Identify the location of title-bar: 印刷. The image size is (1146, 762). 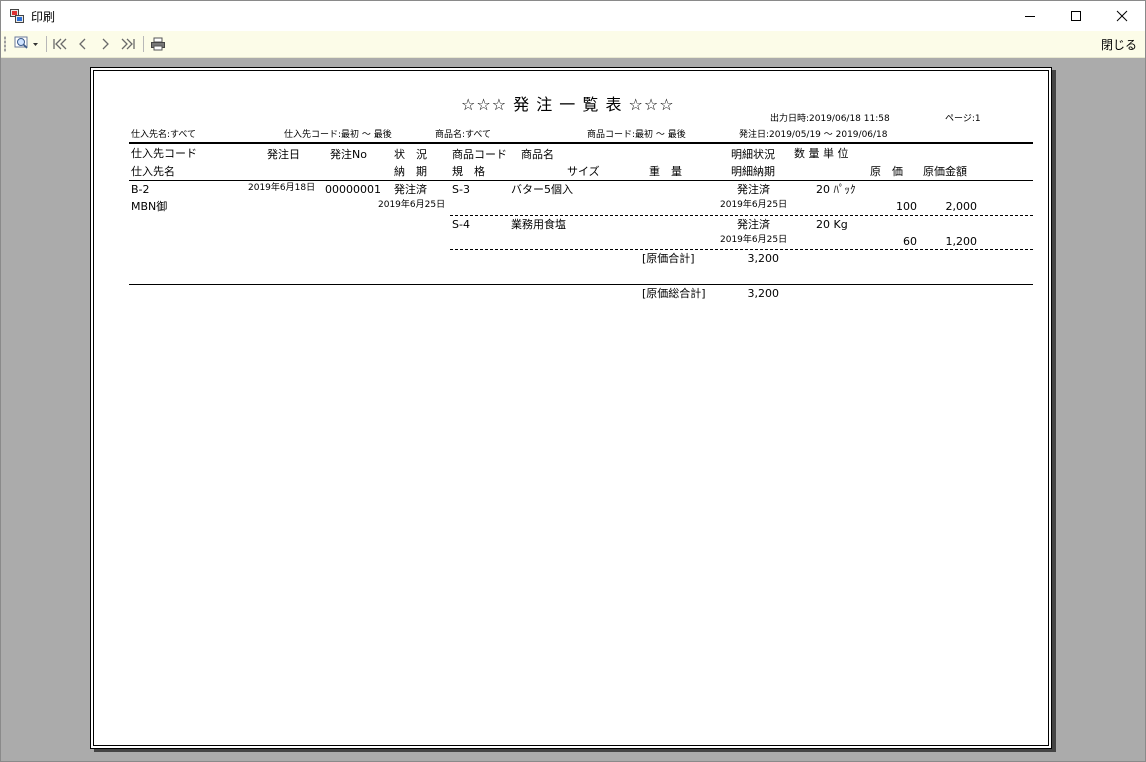
(573, 16).